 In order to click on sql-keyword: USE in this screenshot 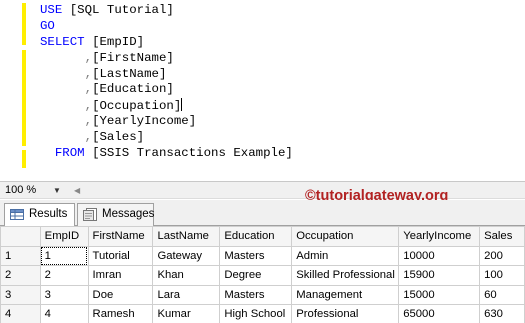, I will do `click(55, 10)`.